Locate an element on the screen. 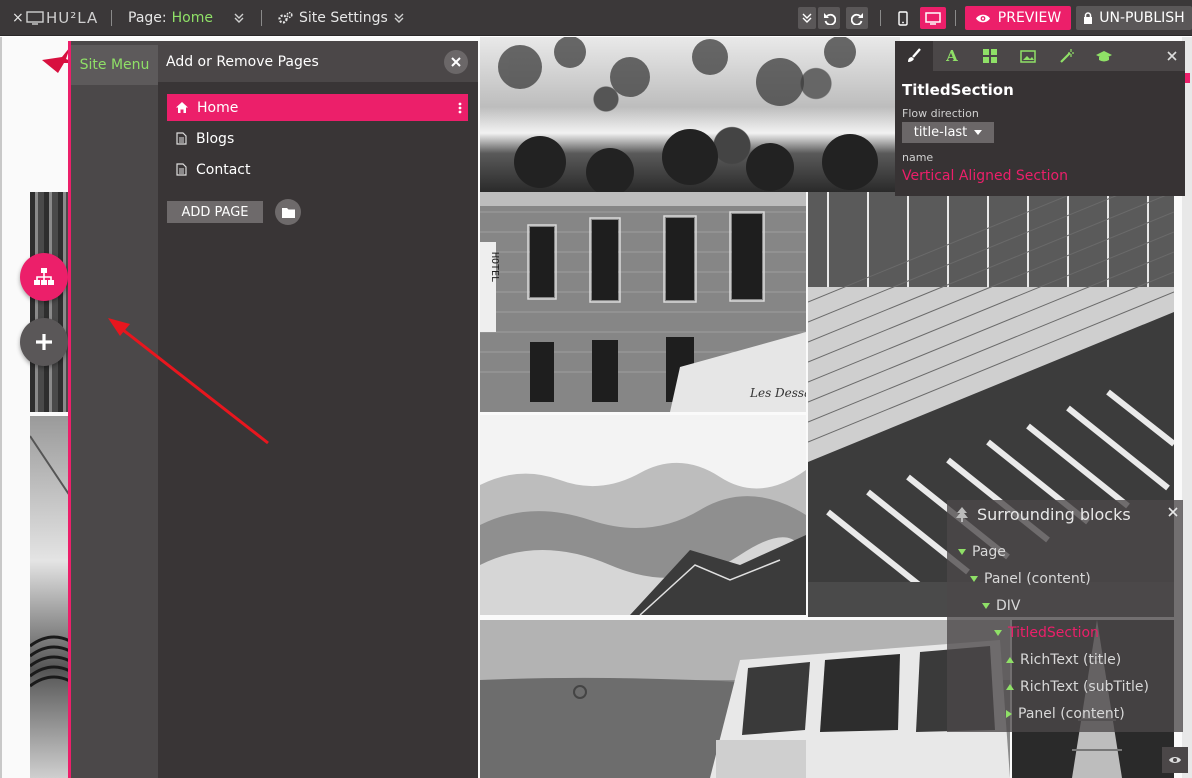  plus-icon is located at coordinates (44, 342).